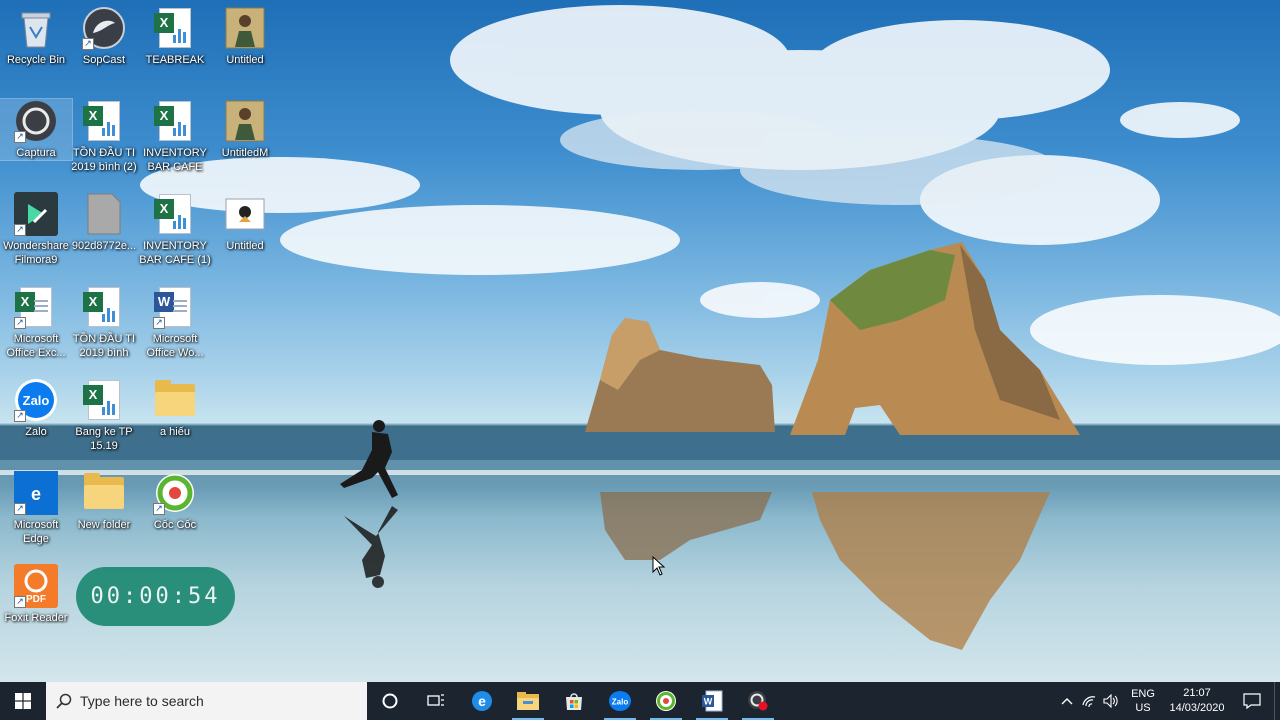 This screenshot has width=1280, height=720. What do you see at coordinates (175, 493) in the screenshot?
I see `coccoc-icon: ↗` at bounding box center [175, 493].